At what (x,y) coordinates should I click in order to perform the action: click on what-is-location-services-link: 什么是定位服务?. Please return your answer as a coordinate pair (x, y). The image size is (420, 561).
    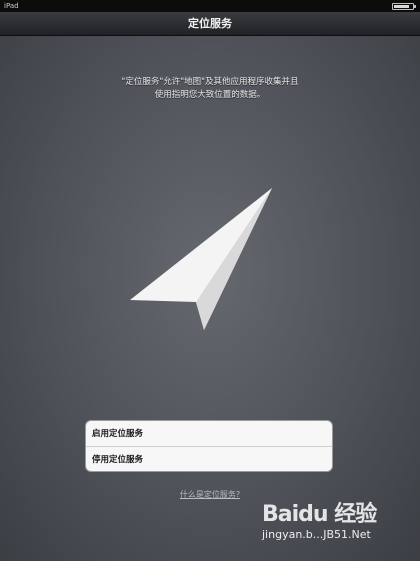
    Looking at the image, I should click on (210, 494).